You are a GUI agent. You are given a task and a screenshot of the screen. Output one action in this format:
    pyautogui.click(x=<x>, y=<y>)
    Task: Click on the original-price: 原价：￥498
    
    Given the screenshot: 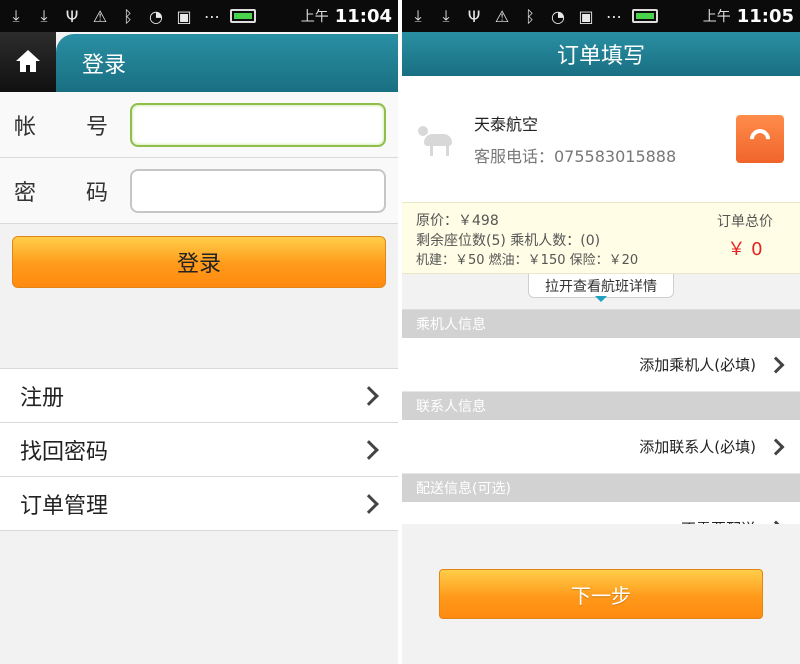 What is the action you would take?
    pyautogui.click(x=457, y=221)
    